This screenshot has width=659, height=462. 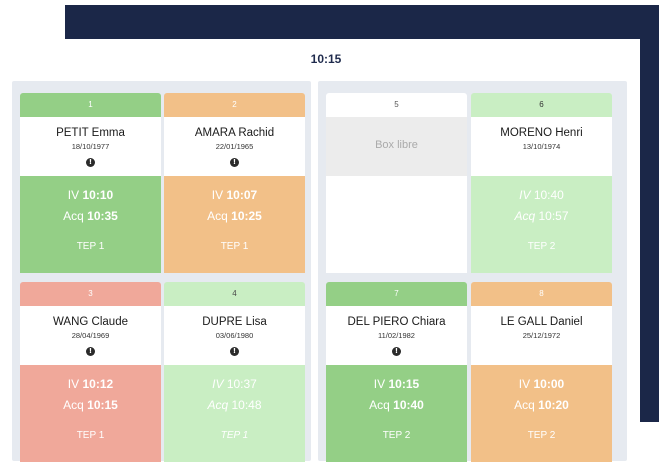 What do you see at coordinates (98, 384) in the screenshot?
I see `iv-time: 10:12` at bounding box center [98, 384].